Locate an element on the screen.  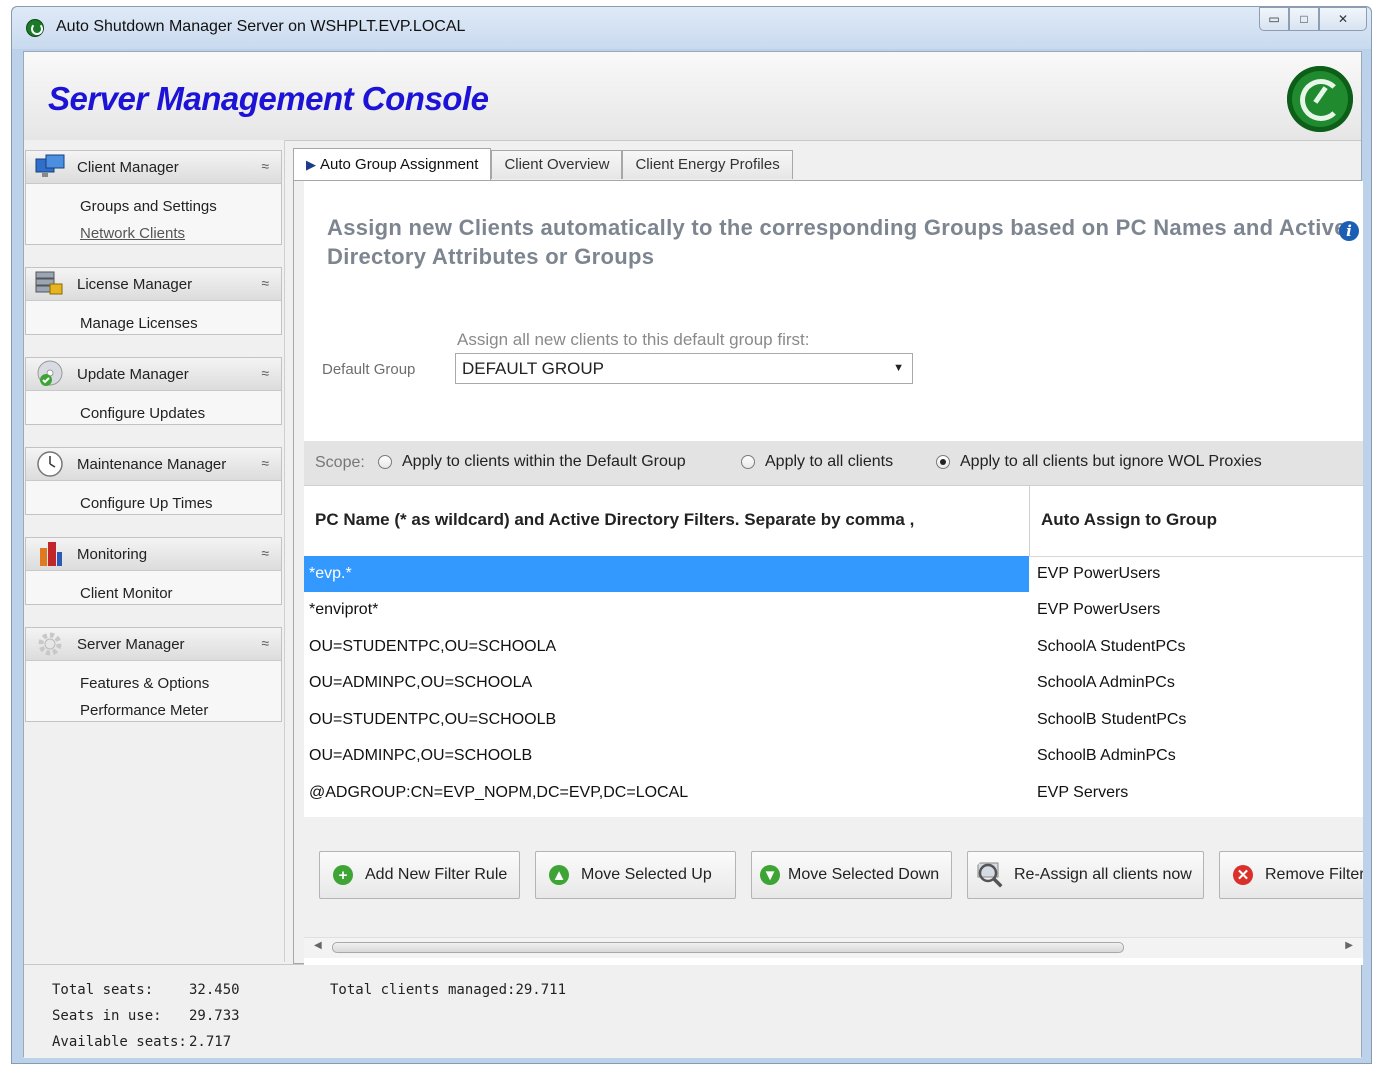
available-seats-value: 2.717 is located at coordinates (210, 1042).